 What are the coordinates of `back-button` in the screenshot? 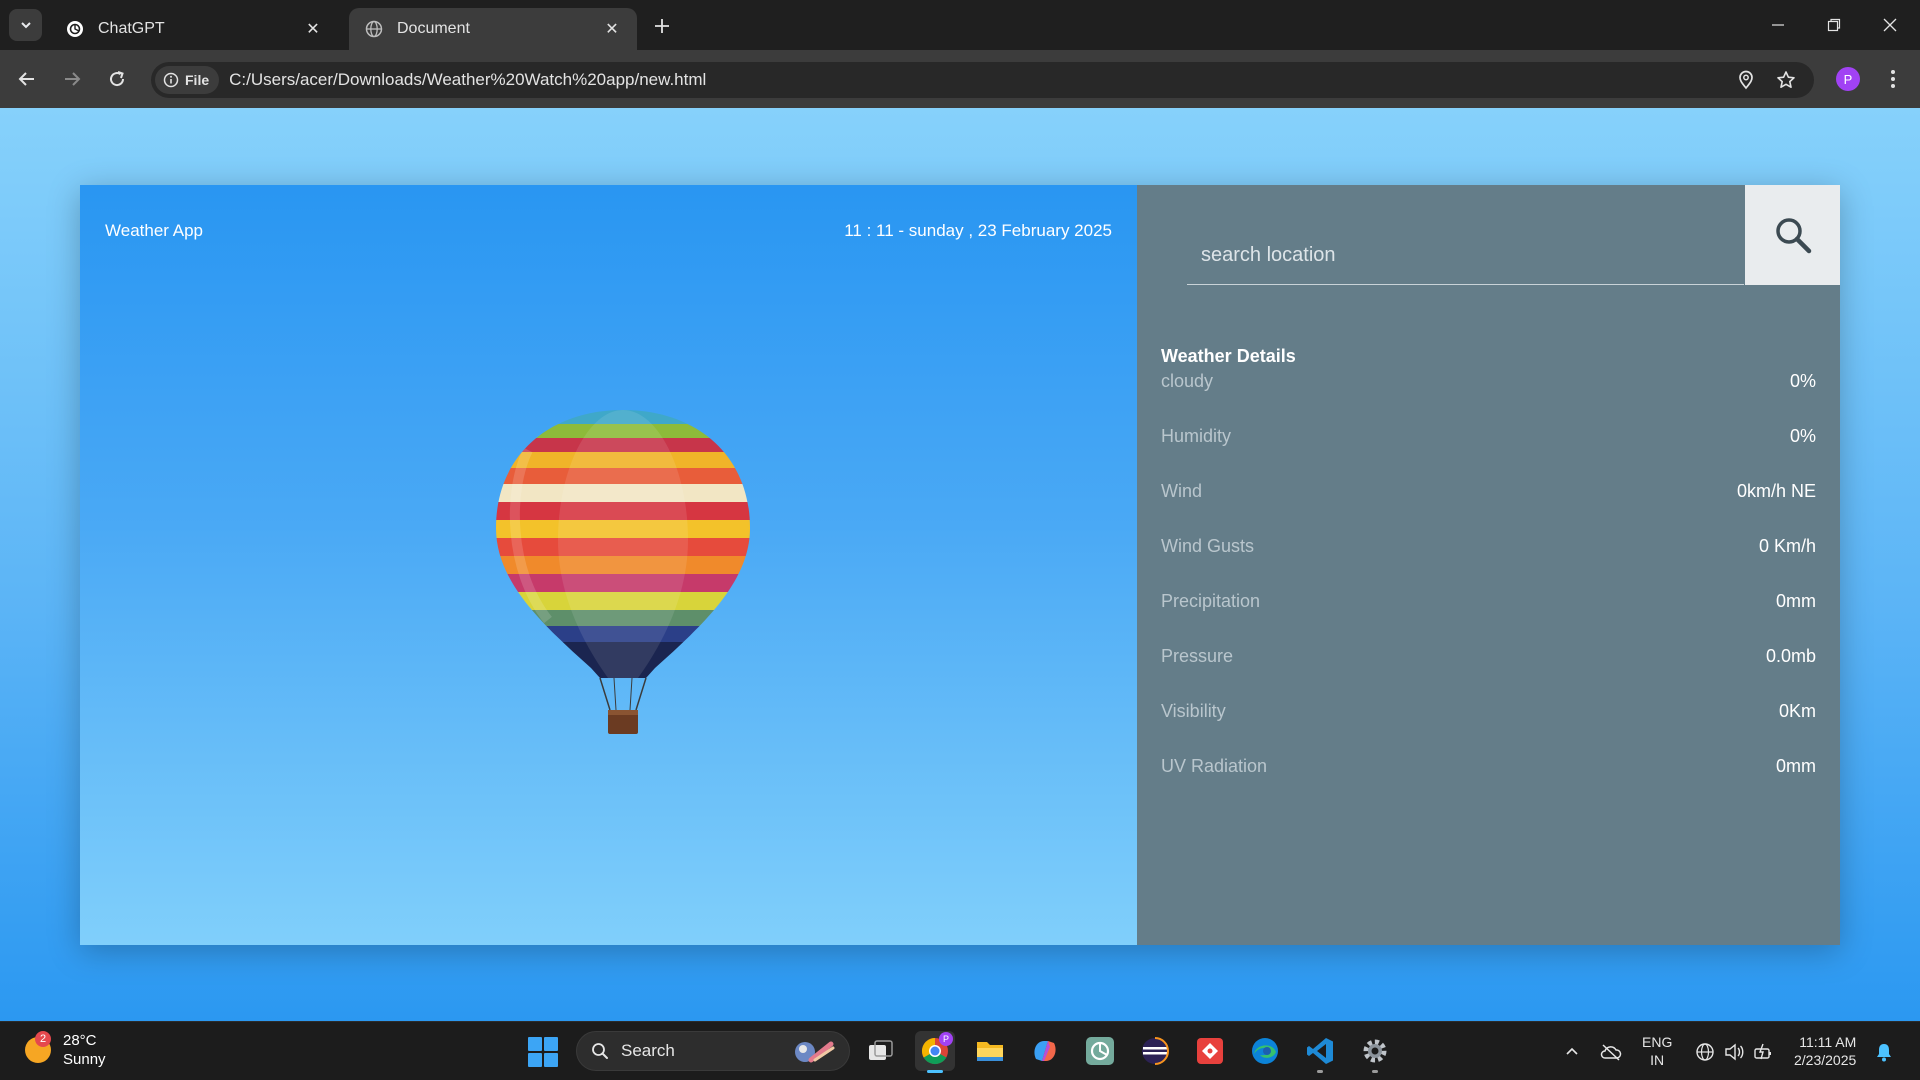 It's located at (27, 79).